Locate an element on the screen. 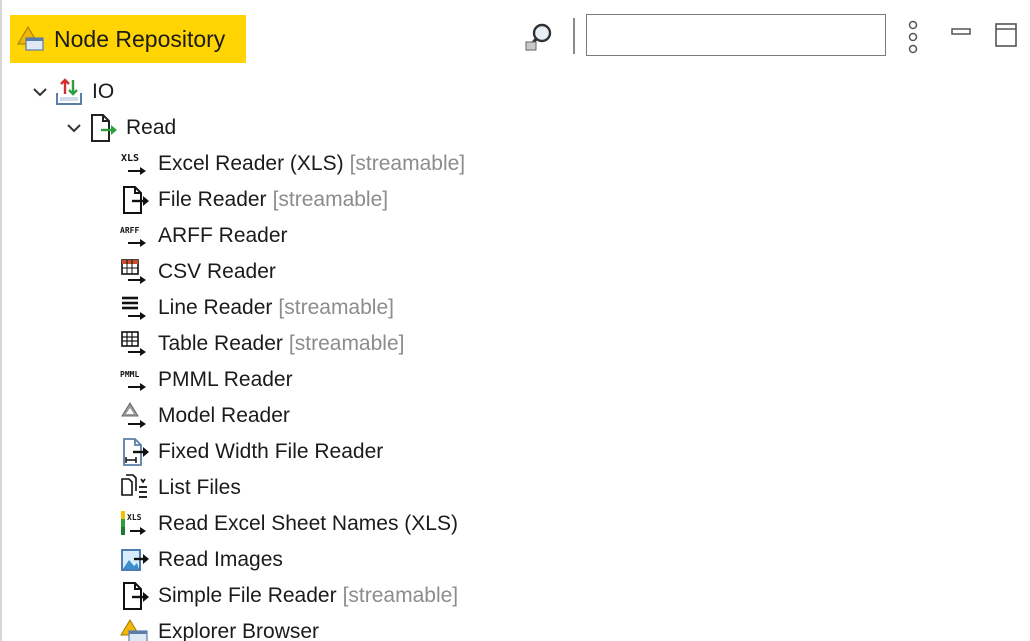 The image size is (1030, 641). node-label: PMML Reader is located at coordinates (225, 379).